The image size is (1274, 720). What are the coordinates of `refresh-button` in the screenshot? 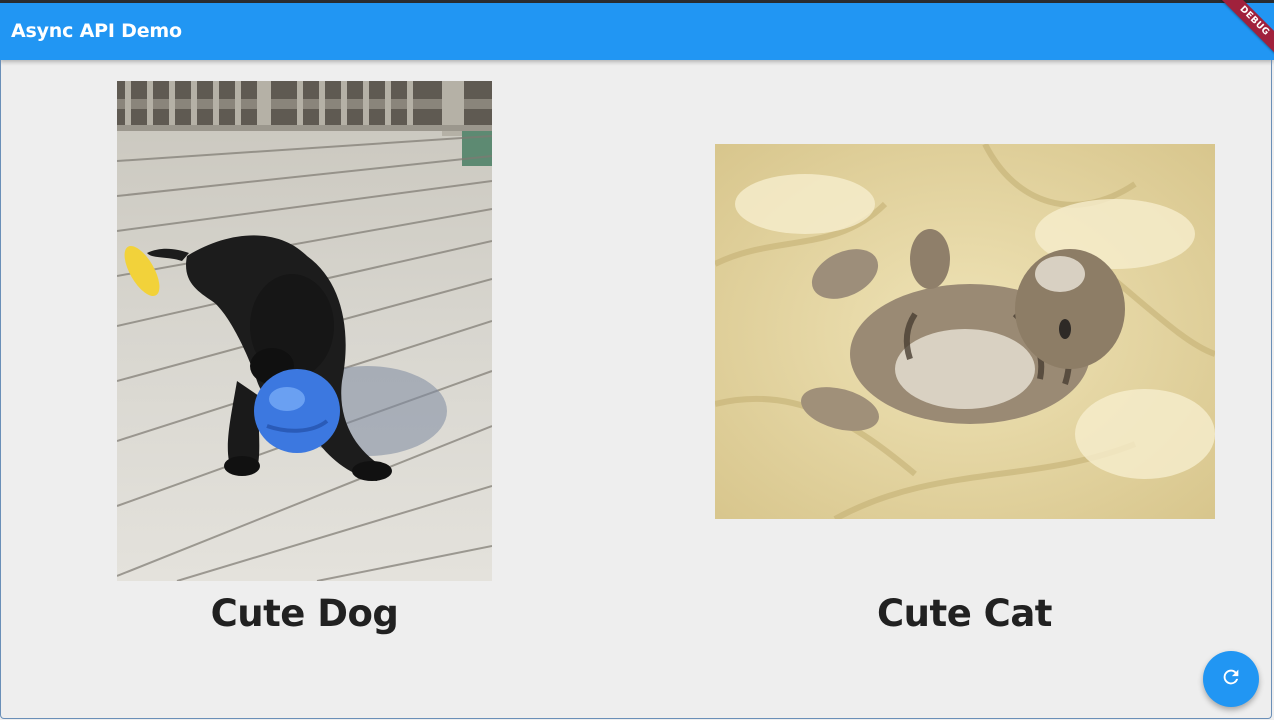 It's located at (1231, 679).